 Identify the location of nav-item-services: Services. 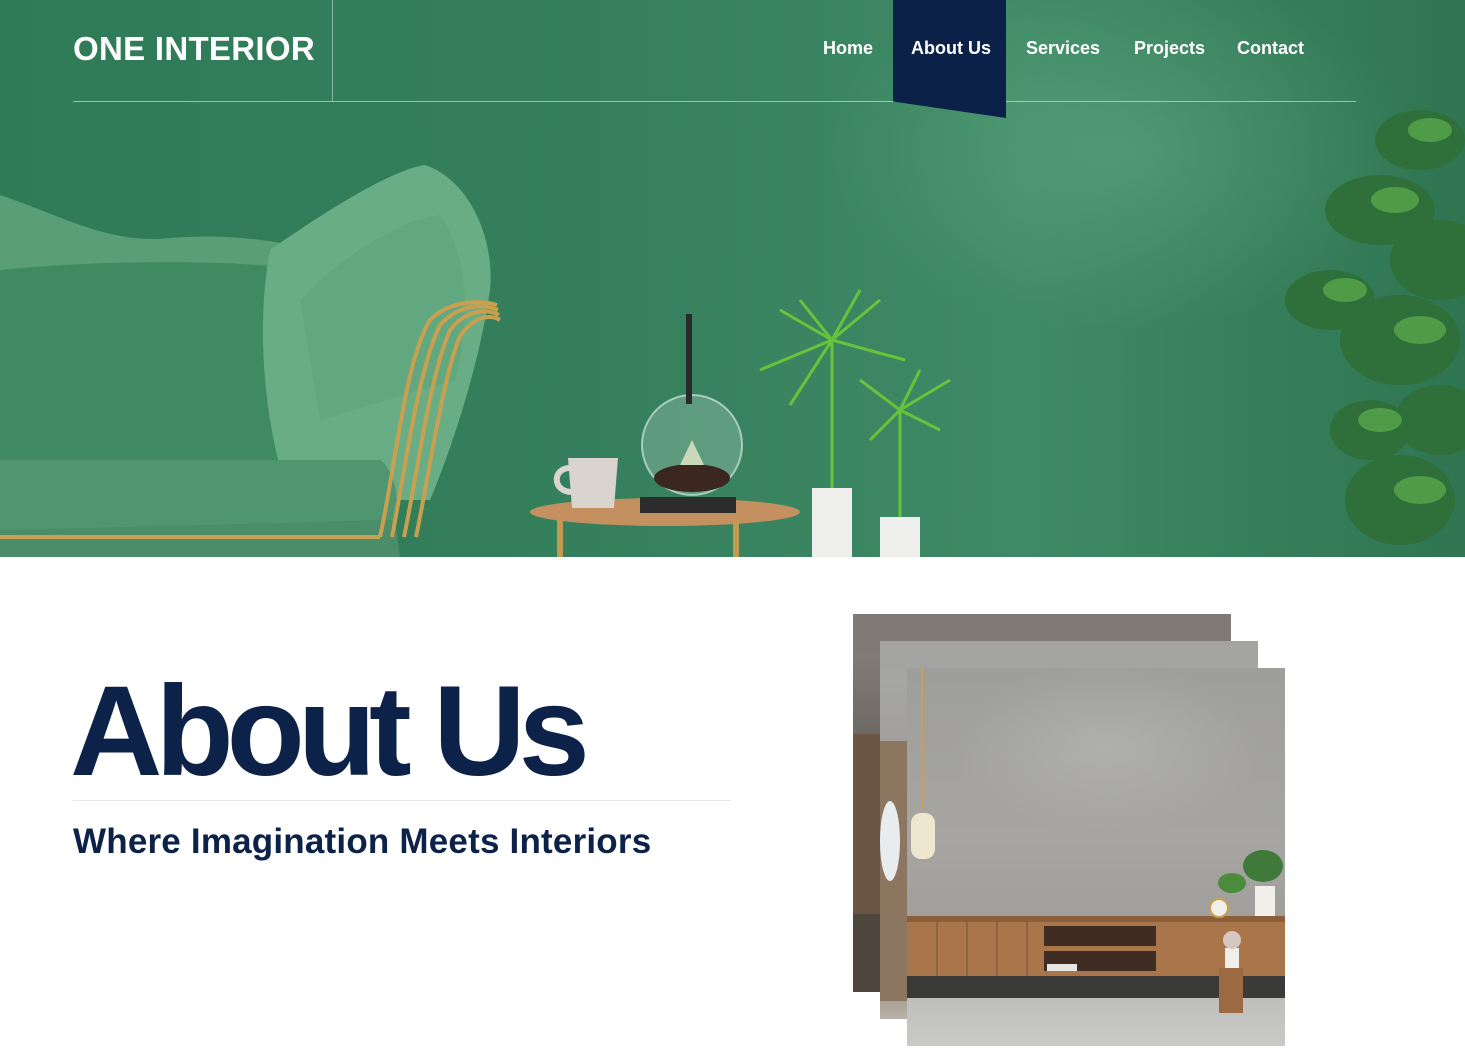
(1063, 48).